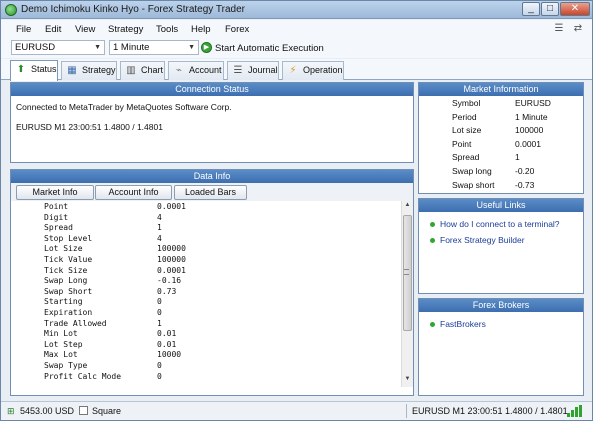 Image resolution: width=593 pixels, height=421 pixels. I want to click on link-label: Forex Strategy Builder, so click(482, 240).